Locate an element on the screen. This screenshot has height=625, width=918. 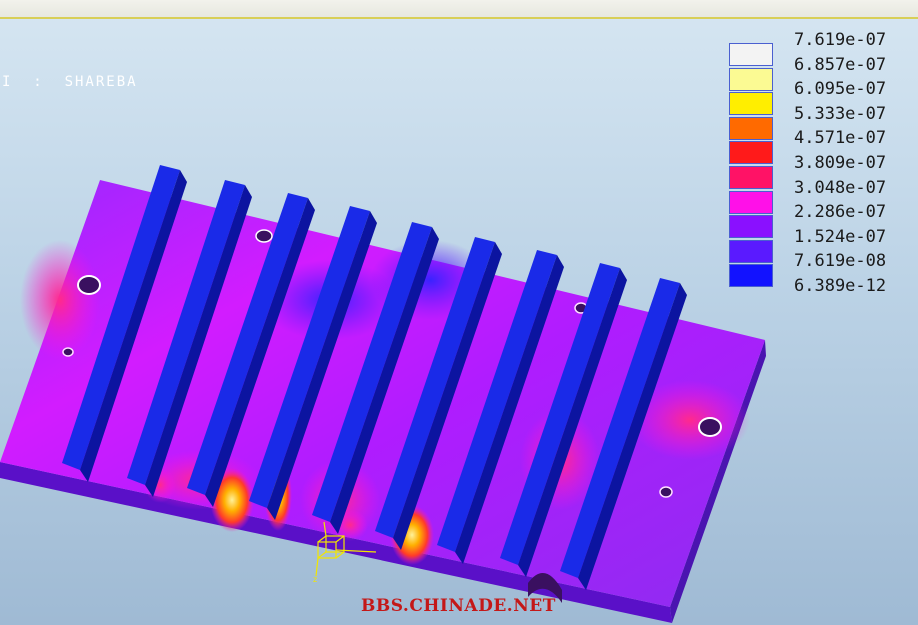
legend-value: 1.524e-07 is located at coordinates (840, 236).